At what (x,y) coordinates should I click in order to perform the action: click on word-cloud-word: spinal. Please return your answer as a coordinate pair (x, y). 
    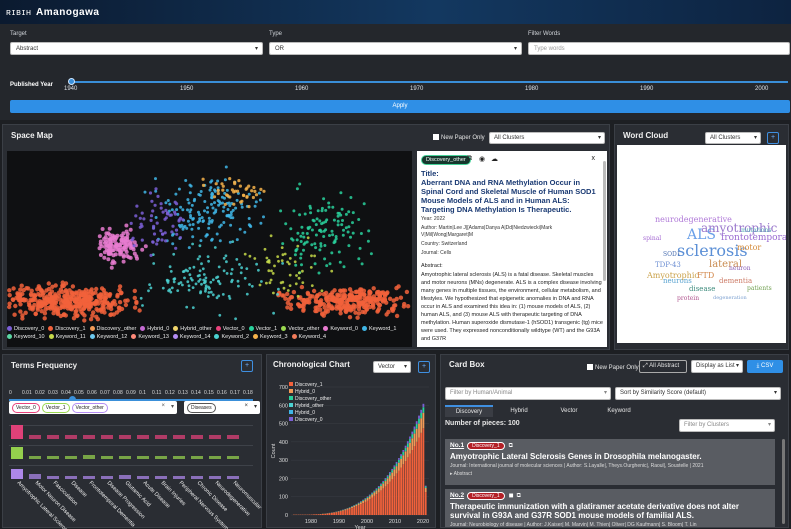
    Looking at the image, I should click on (652, 238).